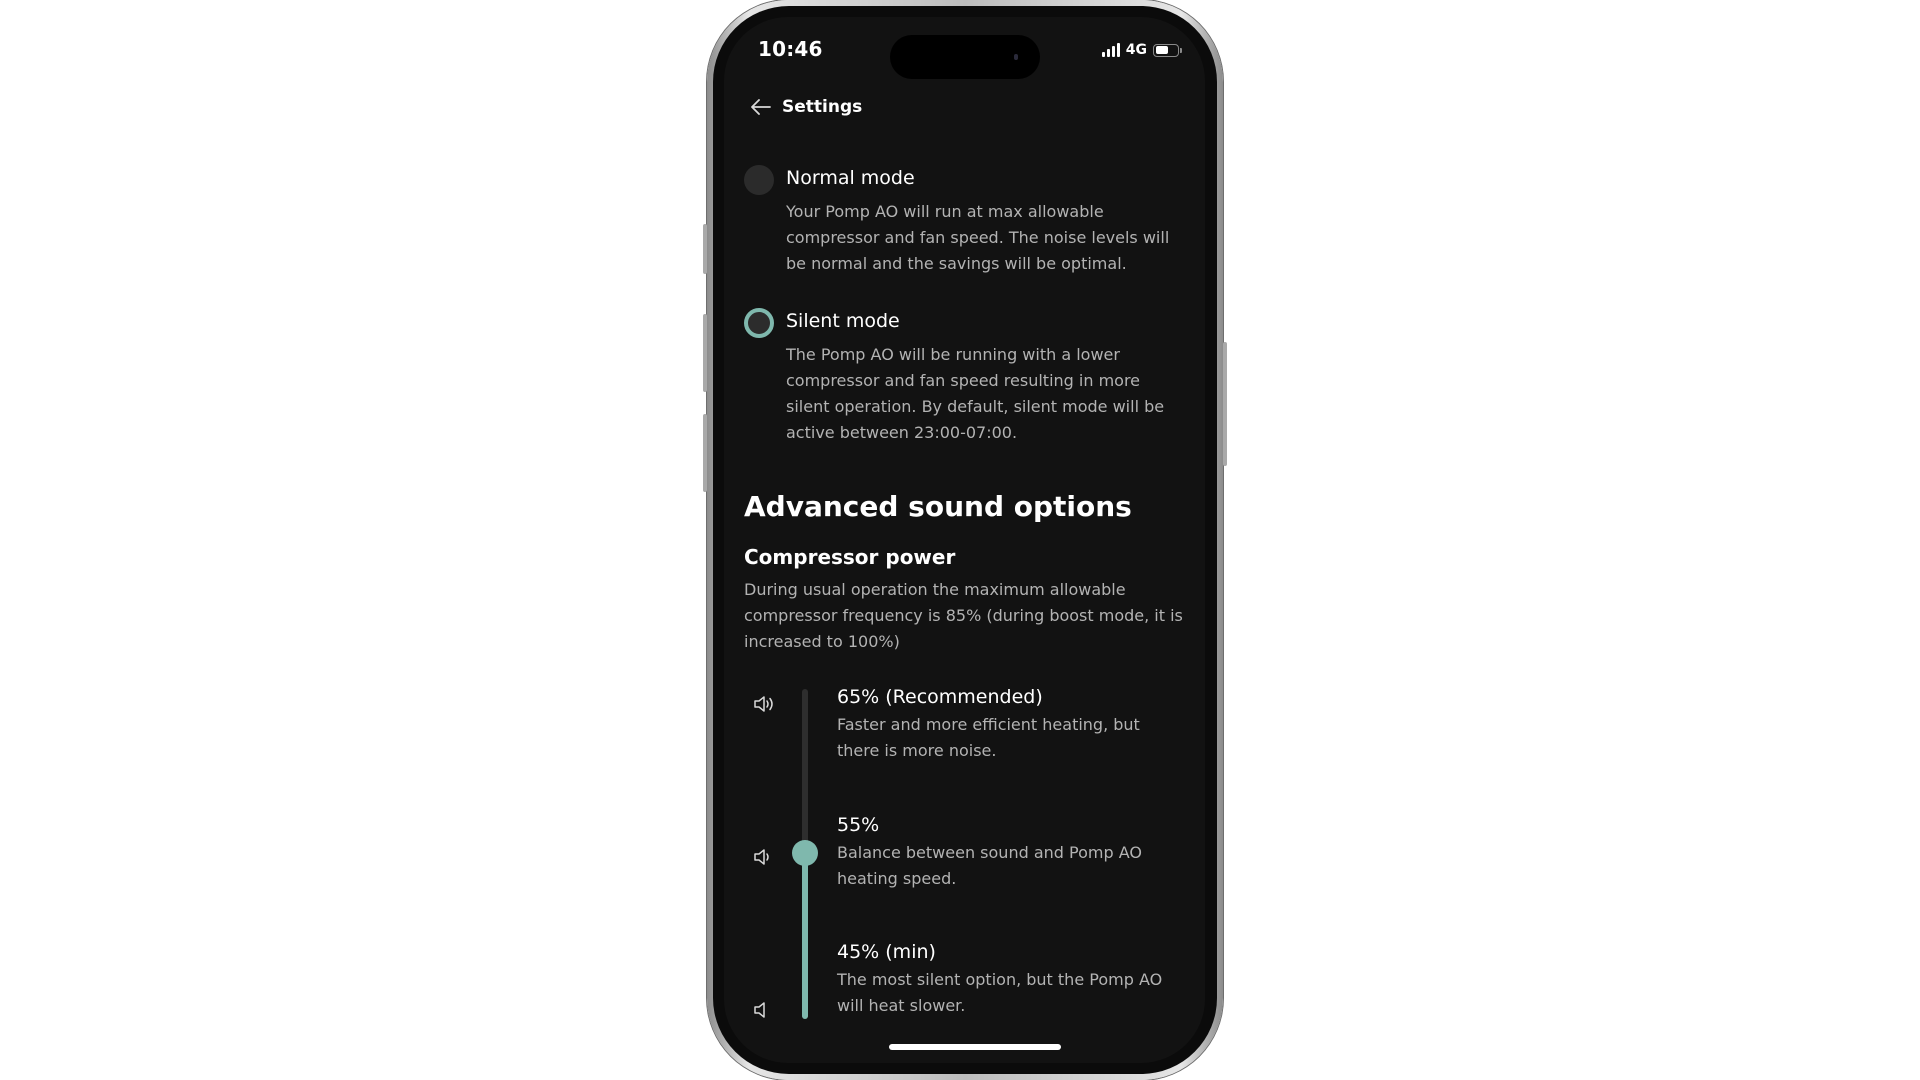 The height and width of the screenshot is (1080, 1920). What do you see at coordinates (1016, 57) in the screenshot?
I see `camera-dot` at bounding box center [1016, 57].